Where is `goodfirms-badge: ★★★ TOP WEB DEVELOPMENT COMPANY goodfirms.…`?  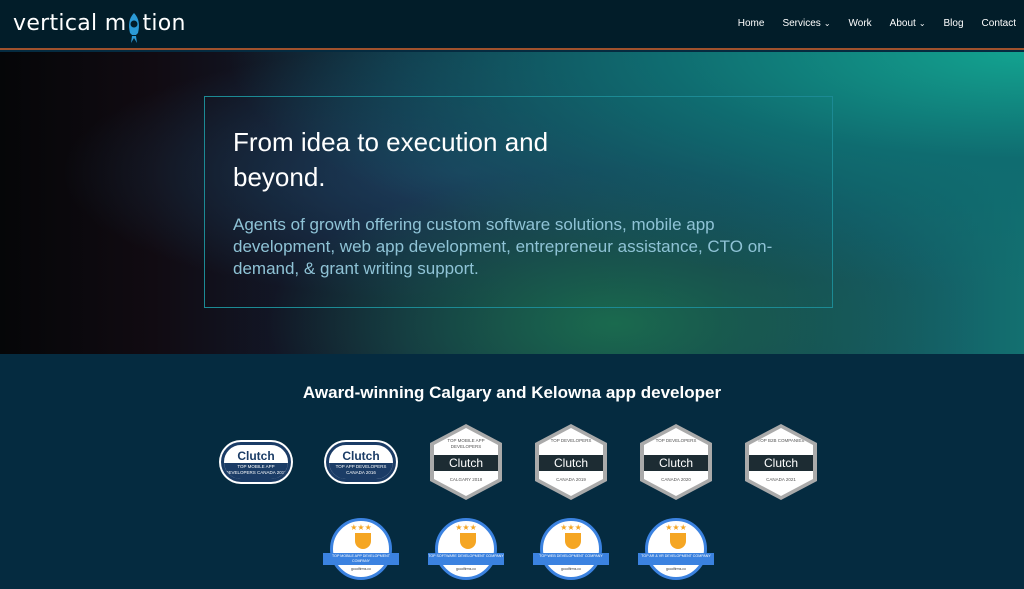
goodfirms-badge: ★★★ TOP WEB DEVELOPMENT COMPANY goodfirms.… is located at coordinates (571, 549).